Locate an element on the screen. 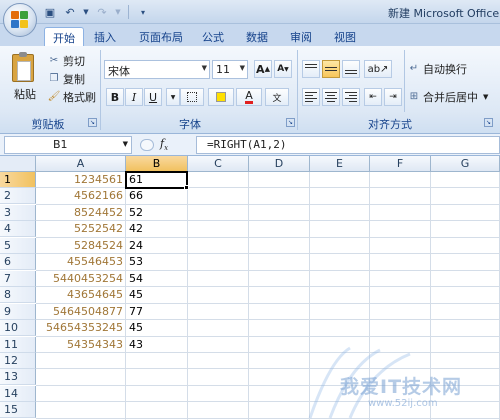 Image resolution: width=500 pixels, height=420 pixels. cell-b12 is located at coordinates (157, 361).